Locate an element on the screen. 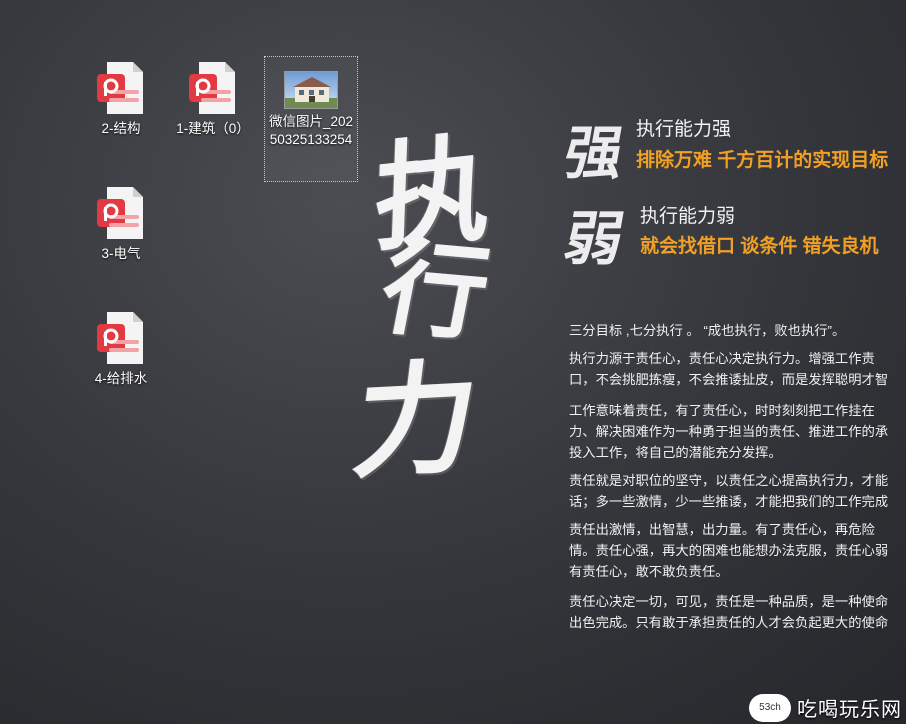 The image size is (906, 724). paragraph-line: 话；多一些激情，少一些推诿，才能把我们的工作完成 is located at coordinates (729, 501).